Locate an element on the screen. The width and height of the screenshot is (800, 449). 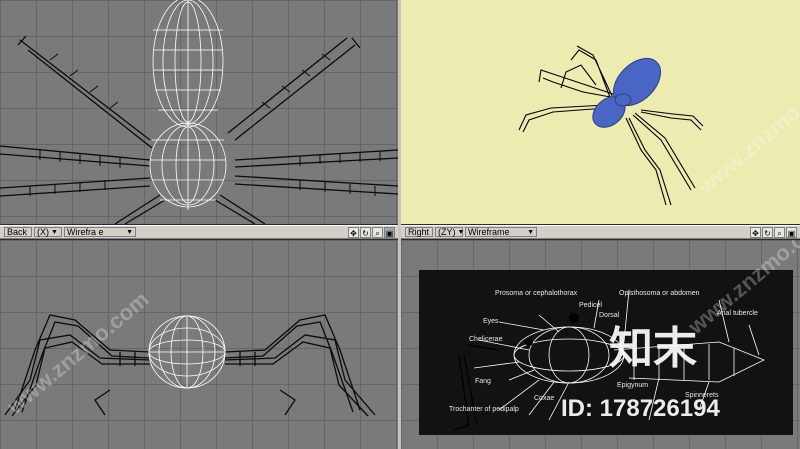
render-mode-selector-right: Wireframe ▼ is located at coordinates (501, 232).